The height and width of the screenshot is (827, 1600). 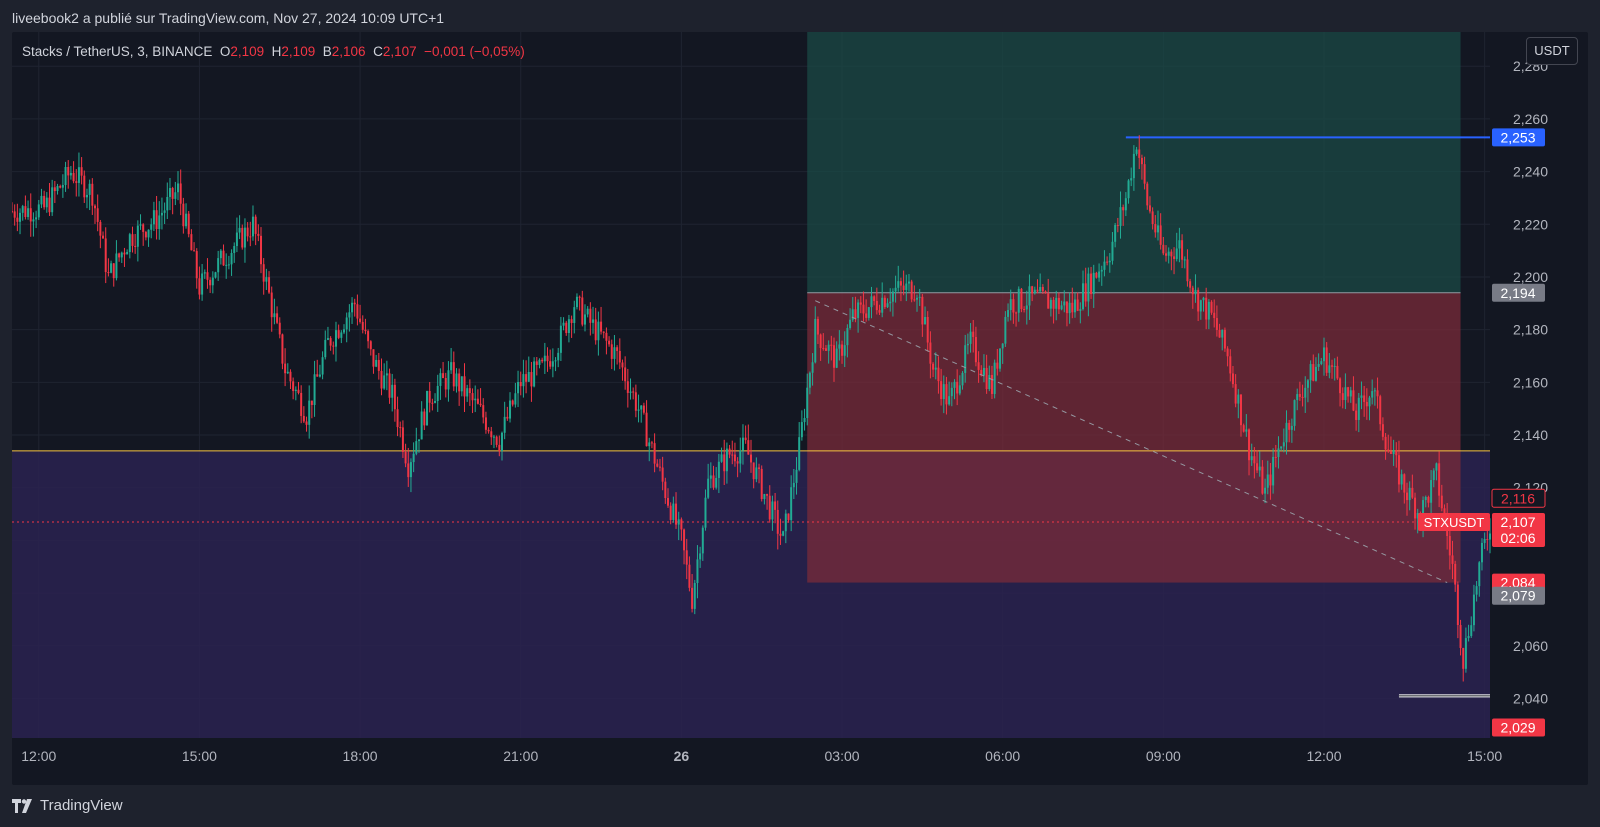 What do you see at coordinates (1517, 293) in the screenshot?
I see `price-badge-label: 2,194` at bounding box center [1517, 293].